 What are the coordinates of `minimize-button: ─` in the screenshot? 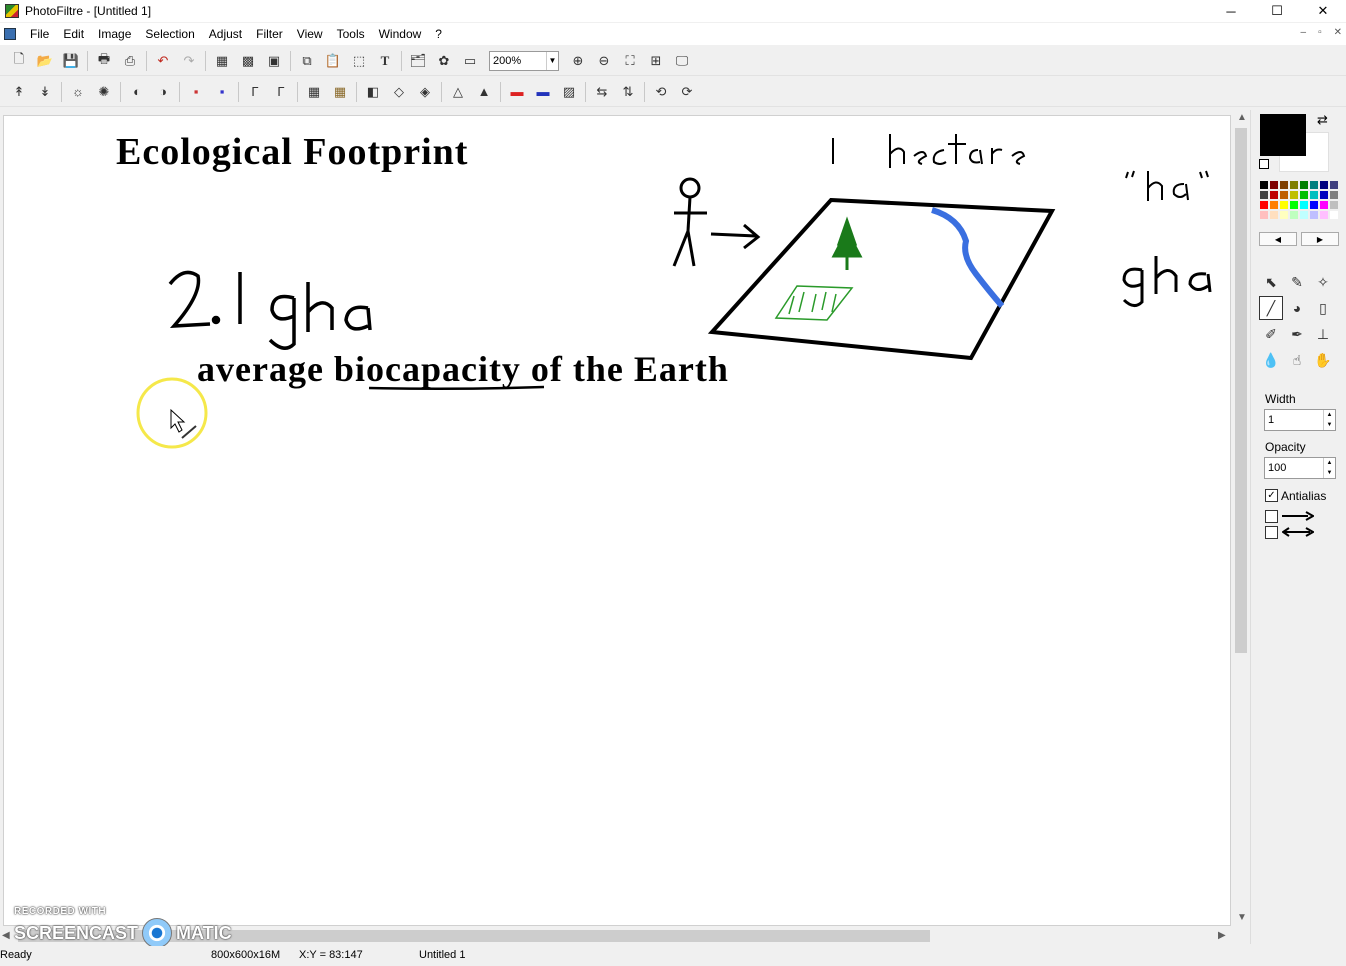 It's located at (1231, 11).